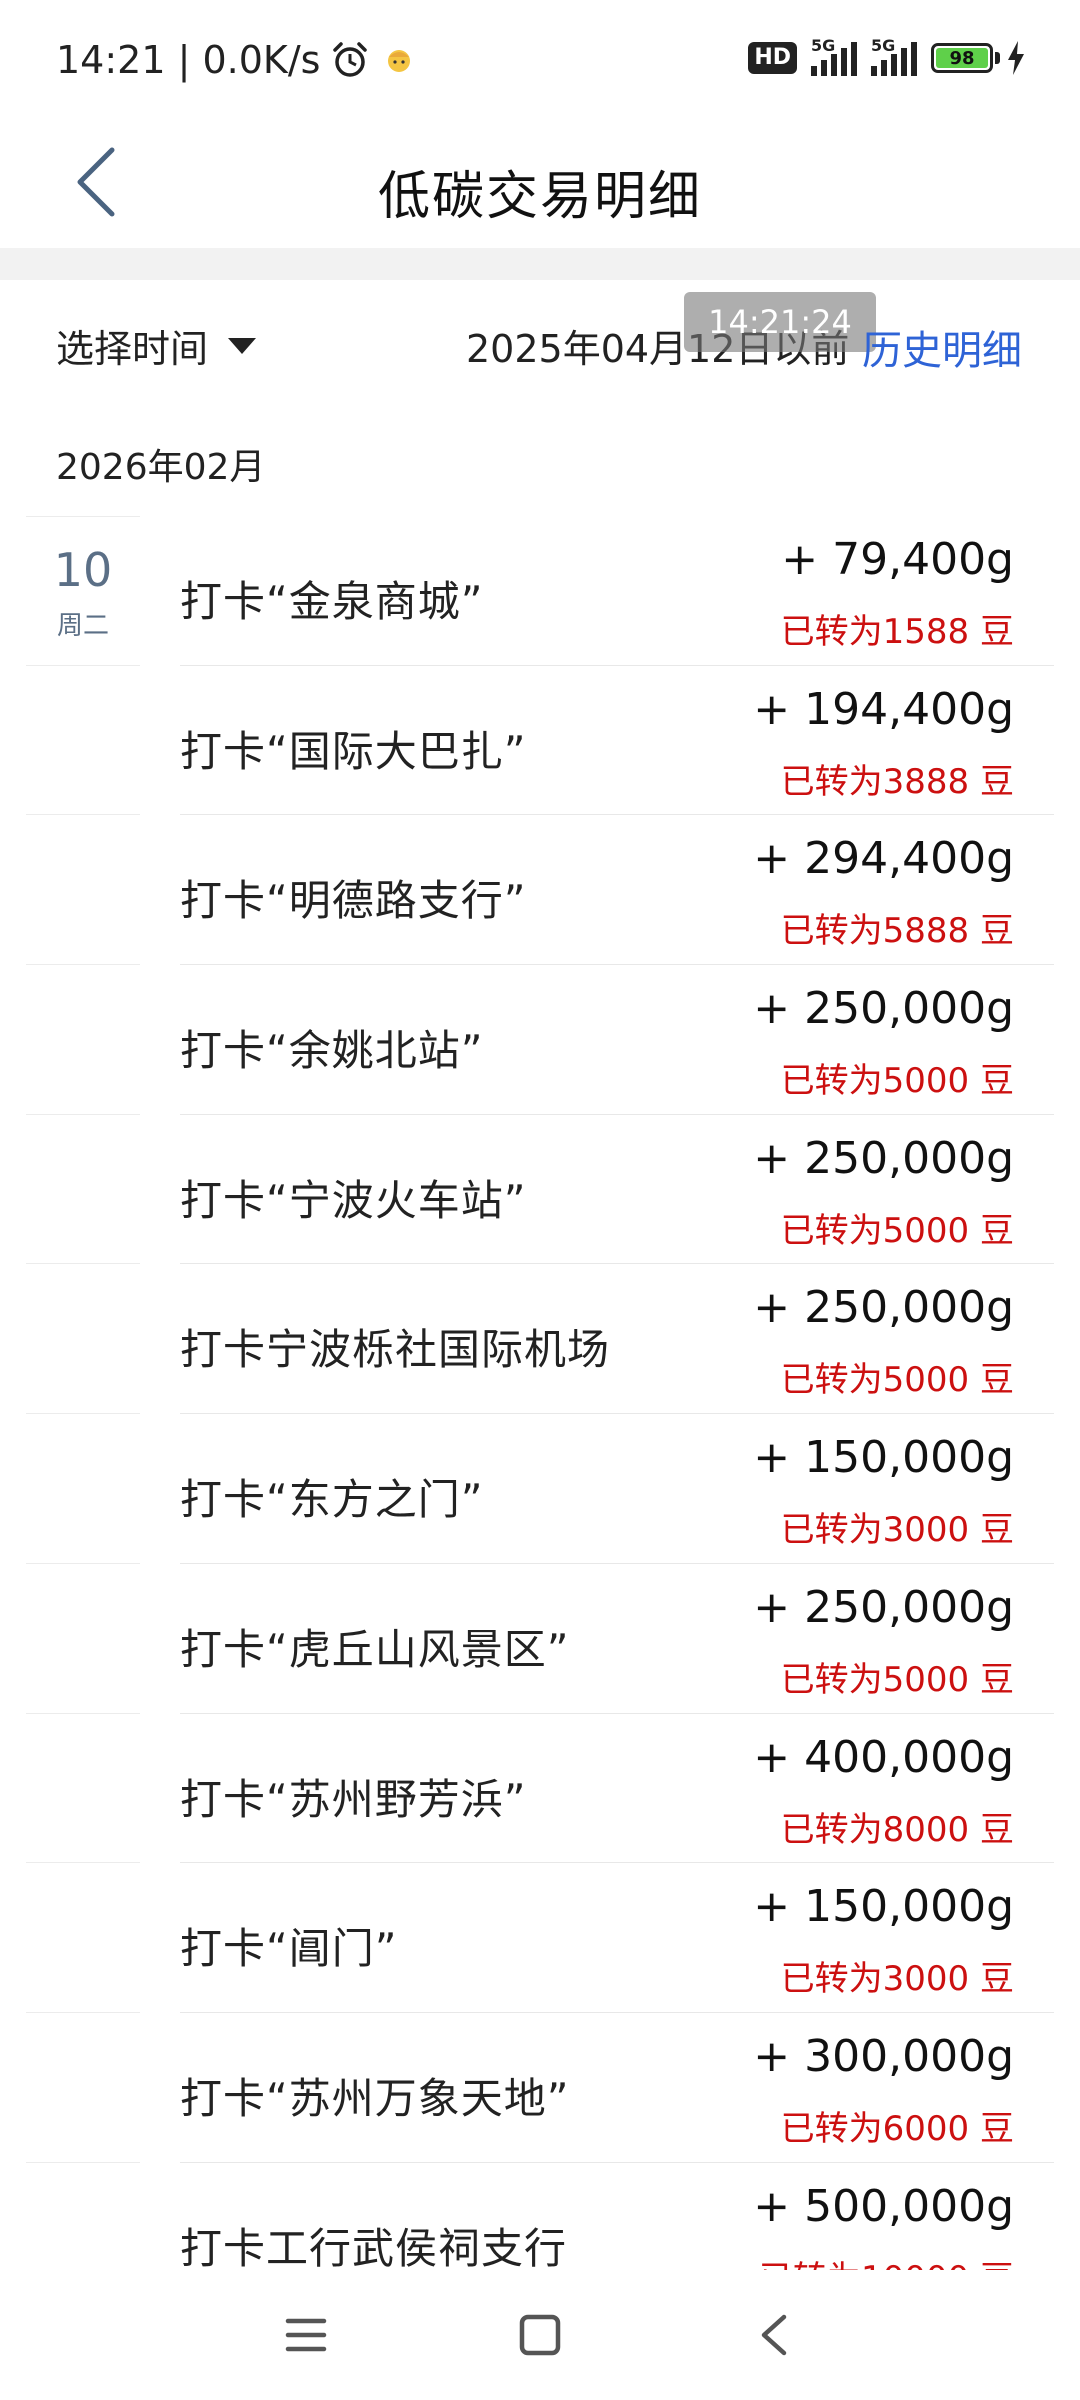 The width and height of the screenshot is (1080, 2400). I want to click on transaction-amount: + 400,000g, so click(883, 1757).